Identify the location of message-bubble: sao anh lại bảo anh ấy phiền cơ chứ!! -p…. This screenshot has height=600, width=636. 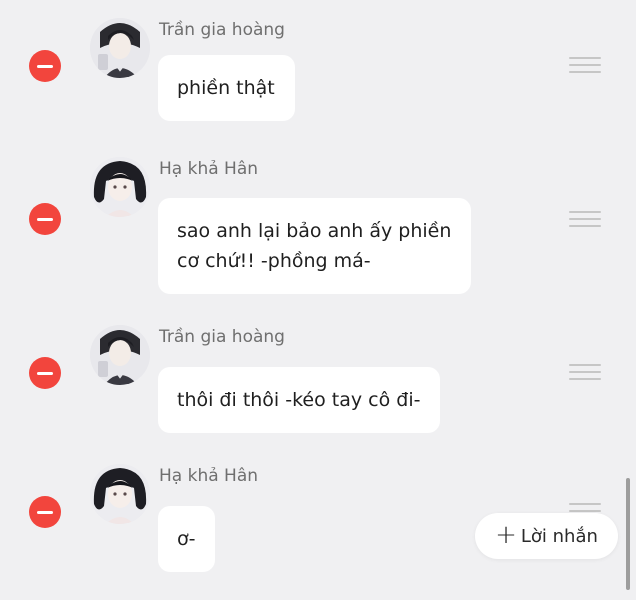
(315, 246).